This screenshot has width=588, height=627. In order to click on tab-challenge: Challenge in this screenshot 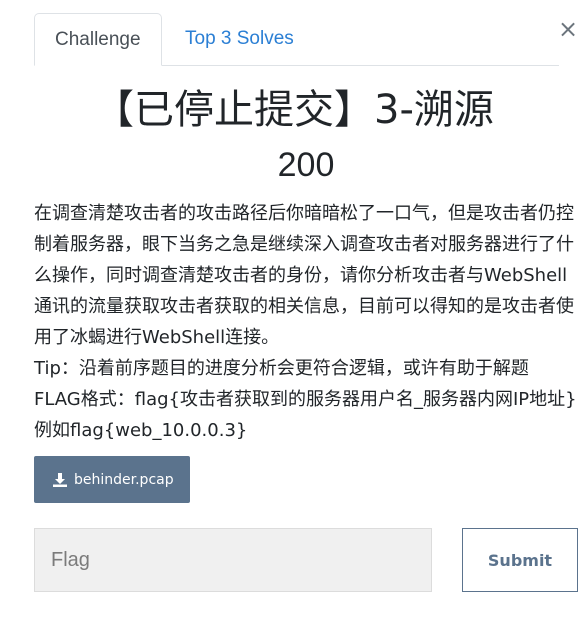, I will do `click(98, 39)`.